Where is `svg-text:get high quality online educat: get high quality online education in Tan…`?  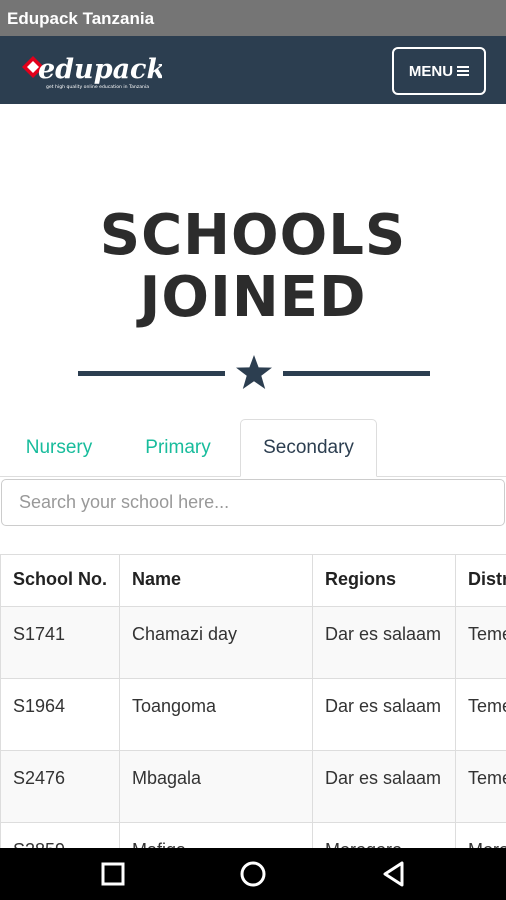 svg-text:get high quality online educat: get high quality online education in Tan… is located at coordinates (97, 87).